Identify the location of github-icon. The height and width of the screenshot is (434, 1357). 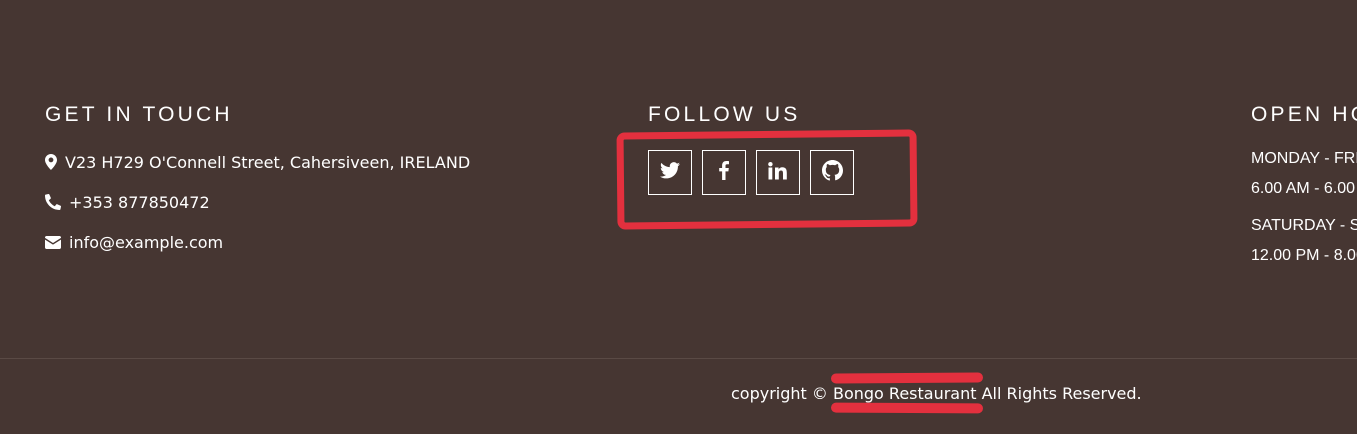
(832, 172).